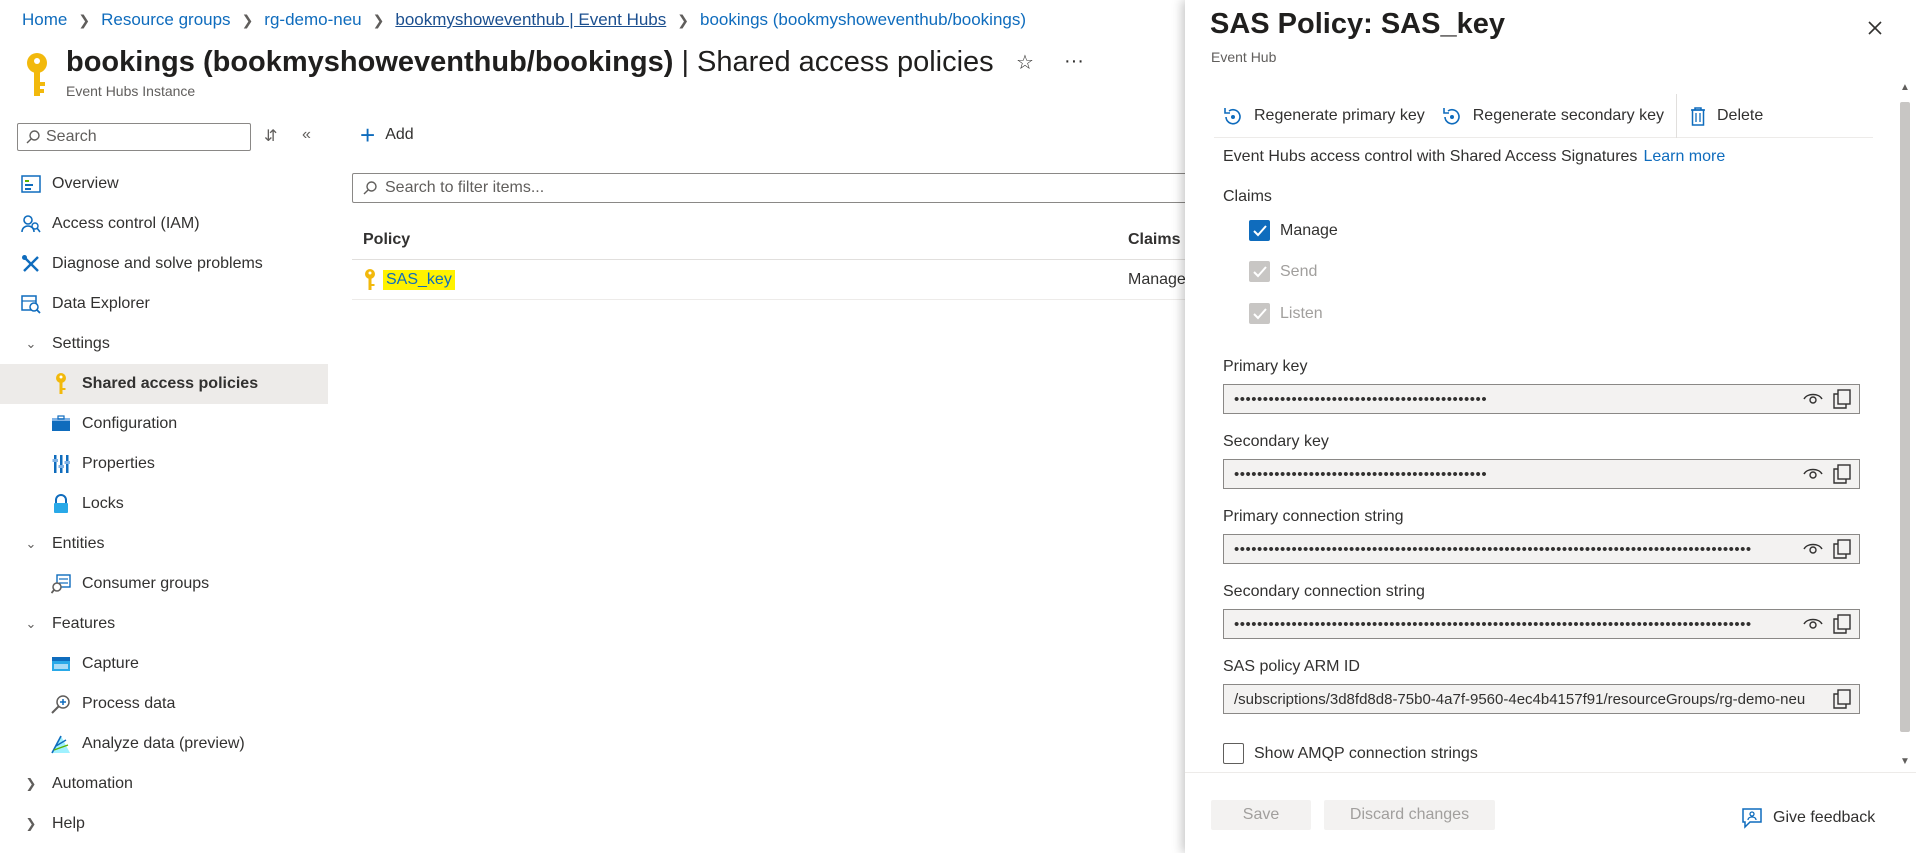  Describe the element at coordinates (61, 504) in the screenshot. I see `lock-icon` at that location.